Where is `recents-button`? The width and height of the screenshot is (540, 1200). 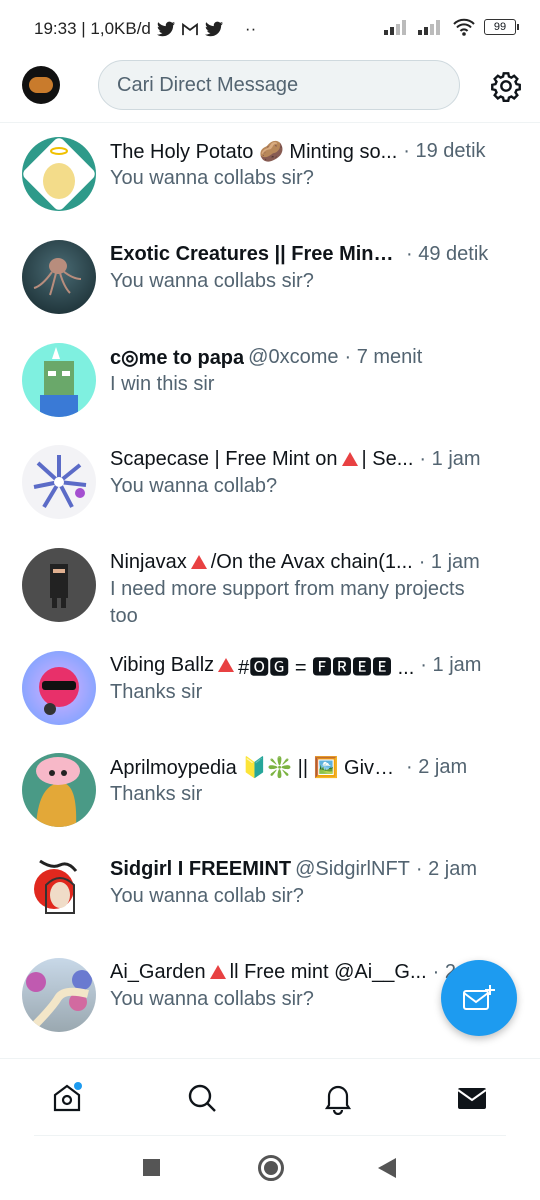 recents-button is located at coordinates (151, 1167).